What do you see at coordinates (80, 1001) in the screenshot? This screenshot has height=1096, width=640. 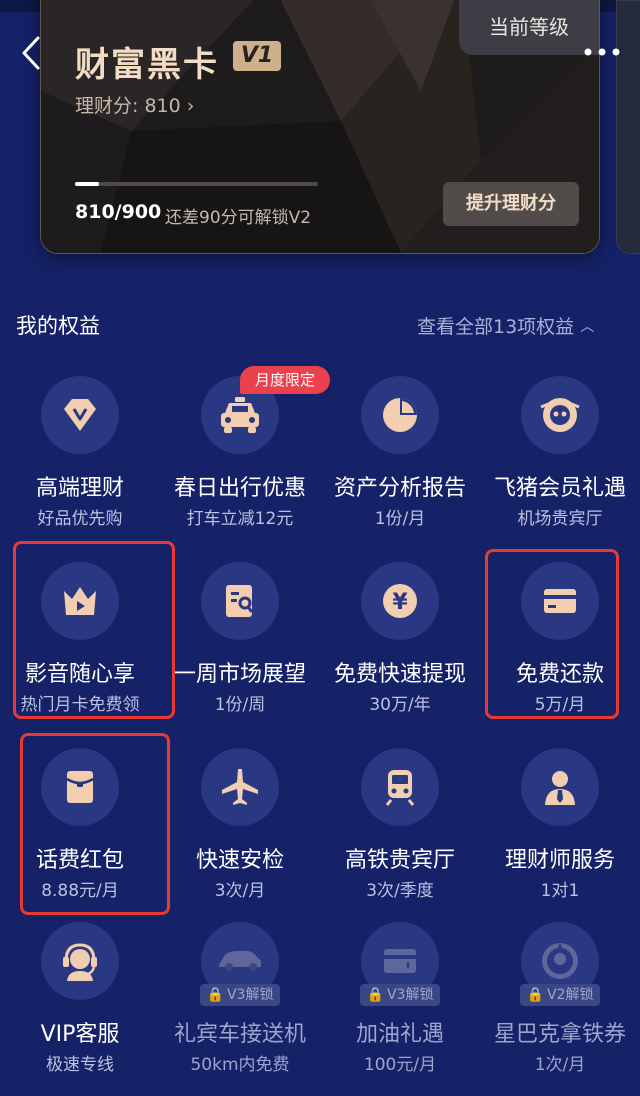 I see `benefit-vip-customer-service: VIP客服 极速专线` at bounding box center [80, 1001].